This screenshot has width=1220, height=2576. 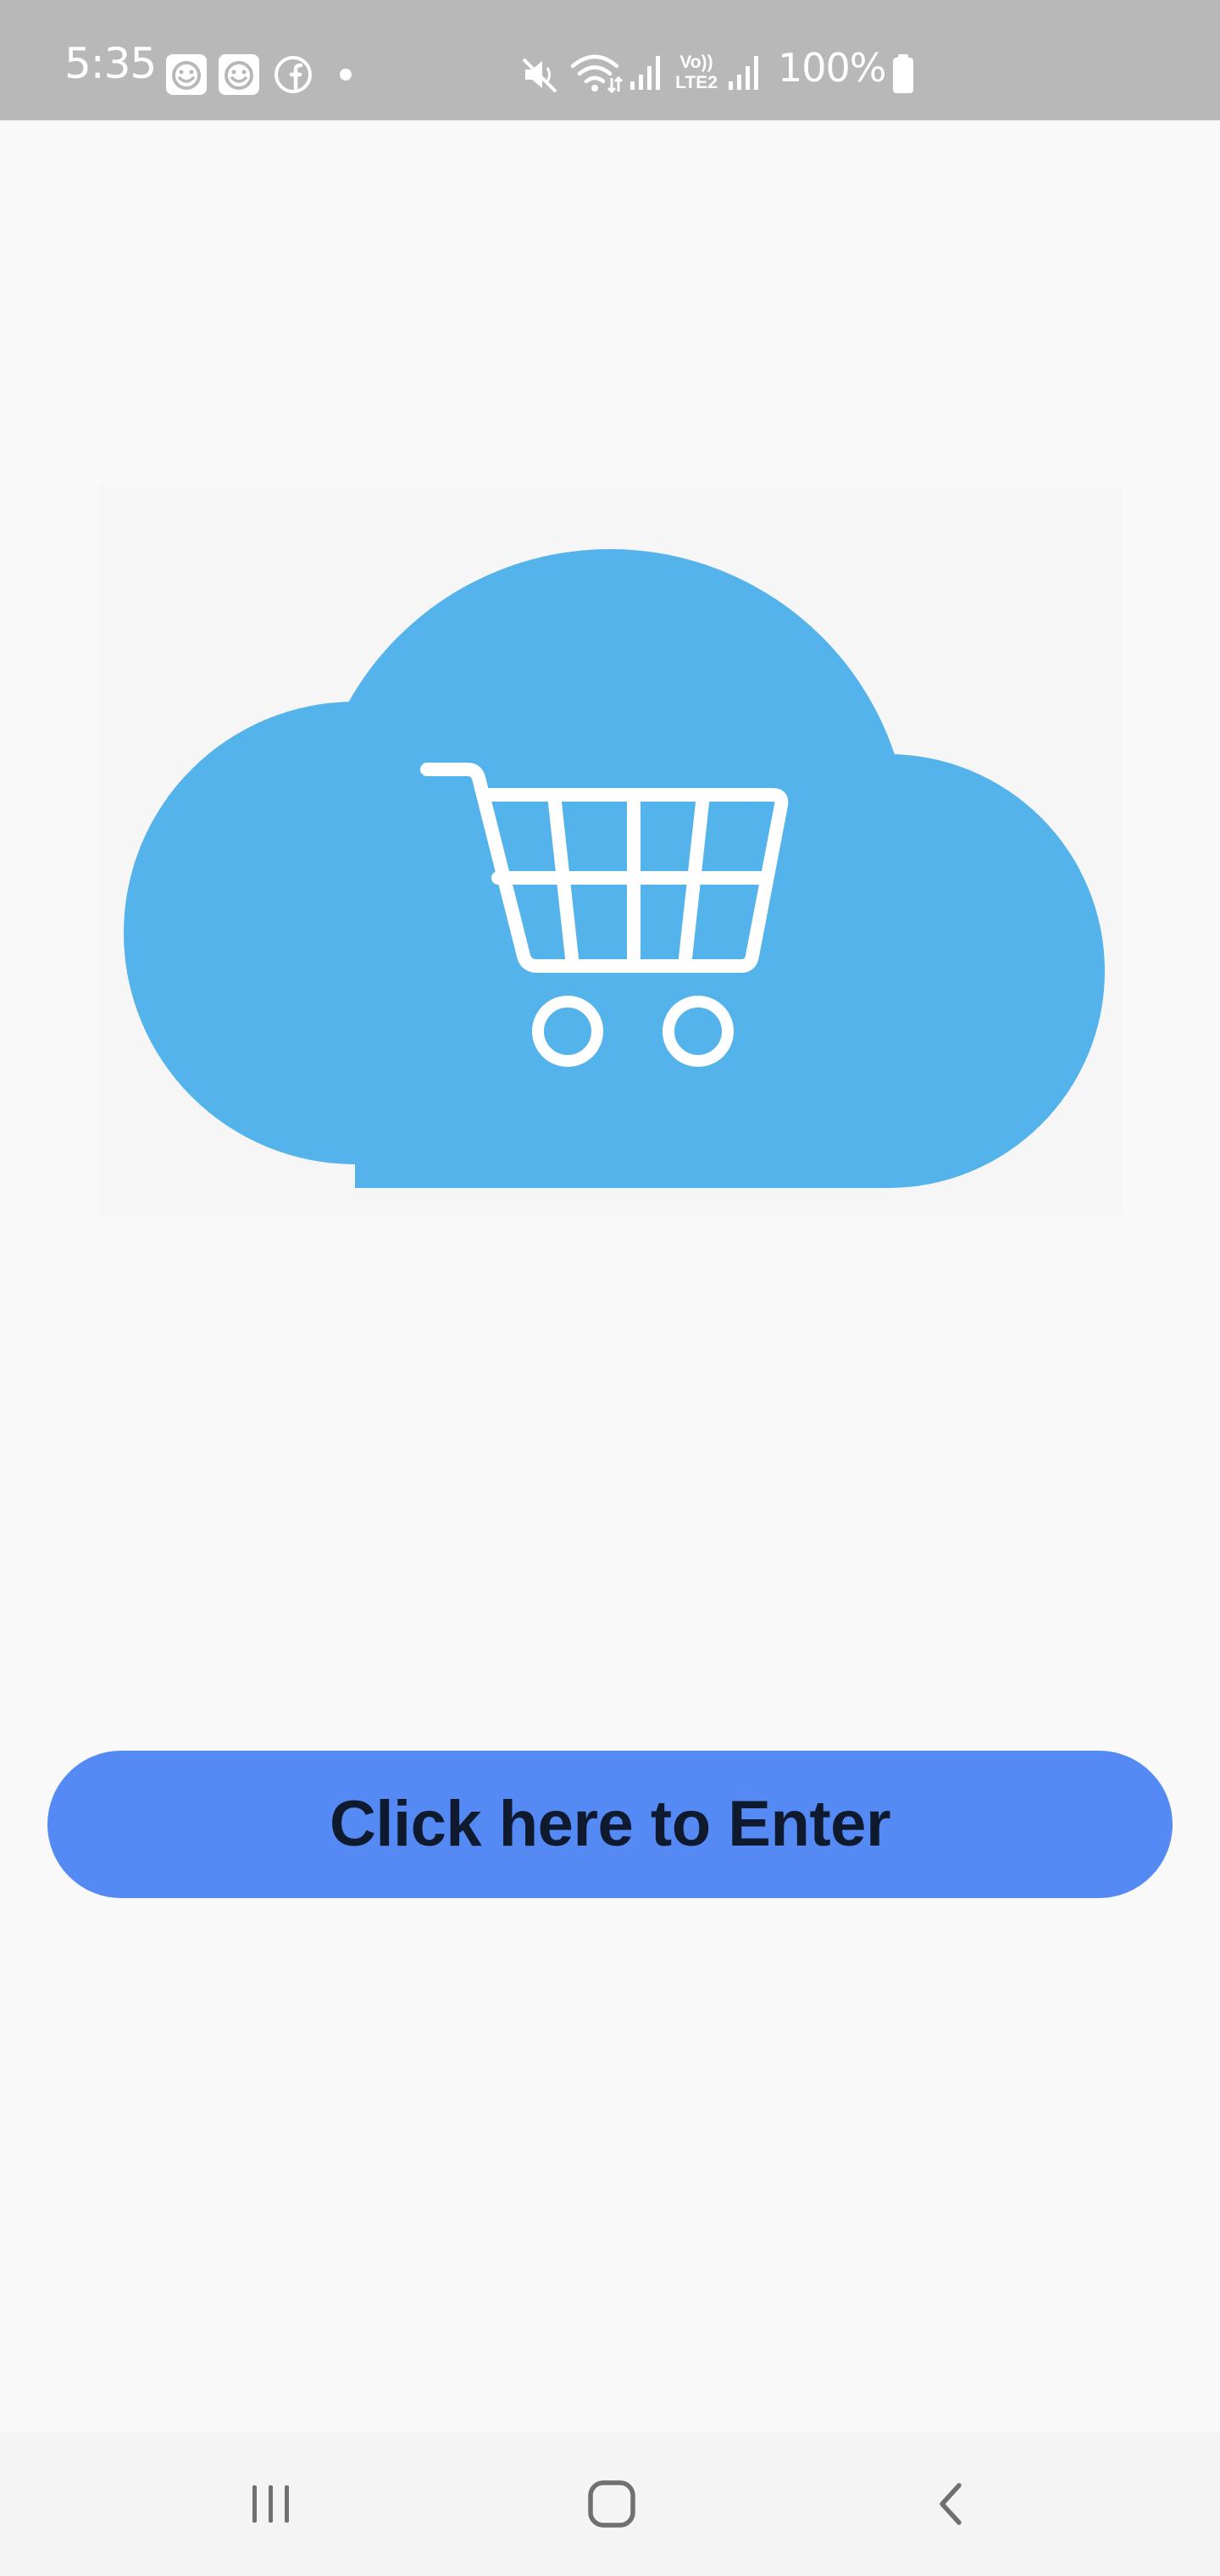 I want to click on volte-label-bottom: LTE2, so click(x=696, y=82).